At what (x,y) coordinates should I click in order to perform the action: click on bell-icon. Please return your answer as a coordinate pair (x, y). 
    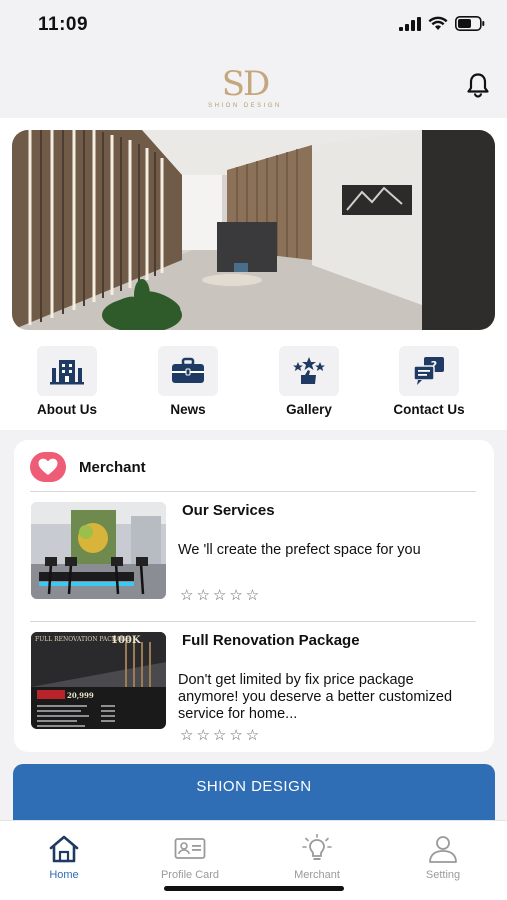
    Looking at the image, I should click on (478, 85).